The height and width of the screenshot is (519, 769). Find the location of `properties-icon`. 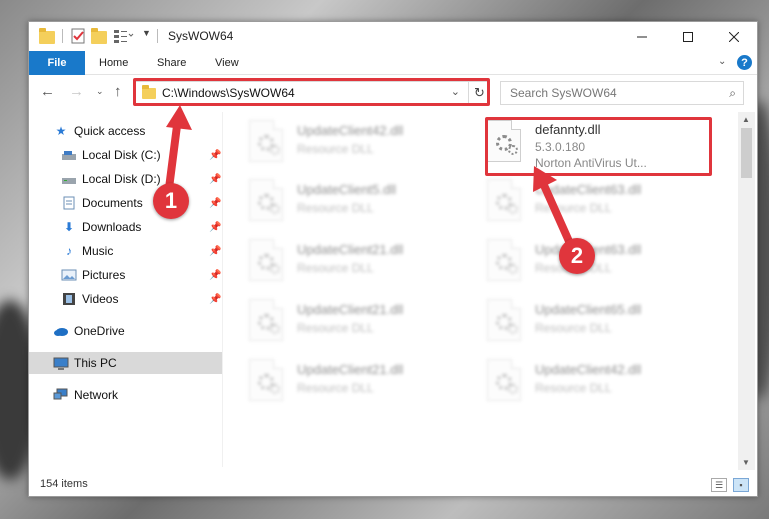

properties-icon is located at coordinates (78, 36).